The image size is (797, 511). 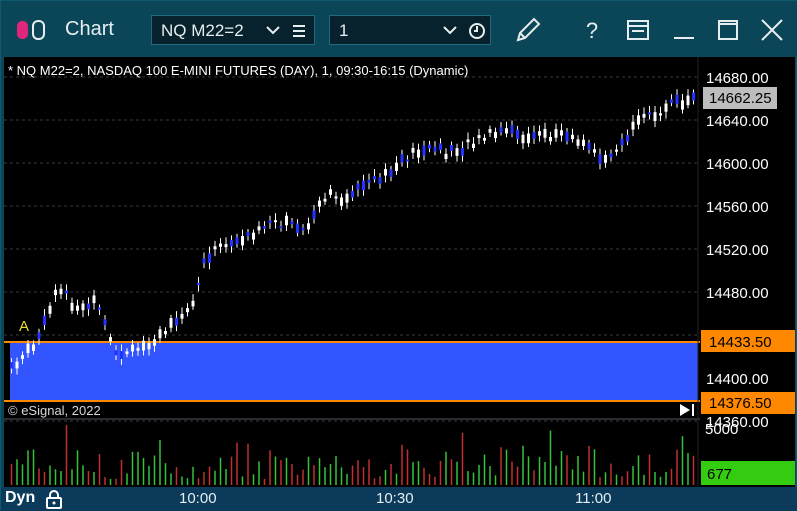 I want to click on list-menu-icon, so click(x=299, y=31).